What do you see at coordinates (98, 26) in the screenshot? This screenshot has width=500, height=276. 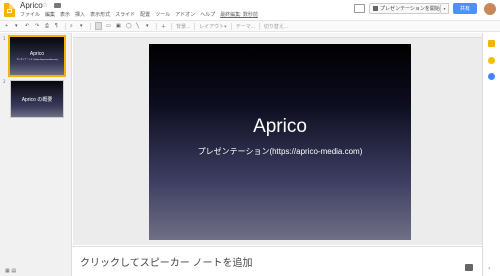 I see `select-tool-icon` at bounding box center [98, 26].